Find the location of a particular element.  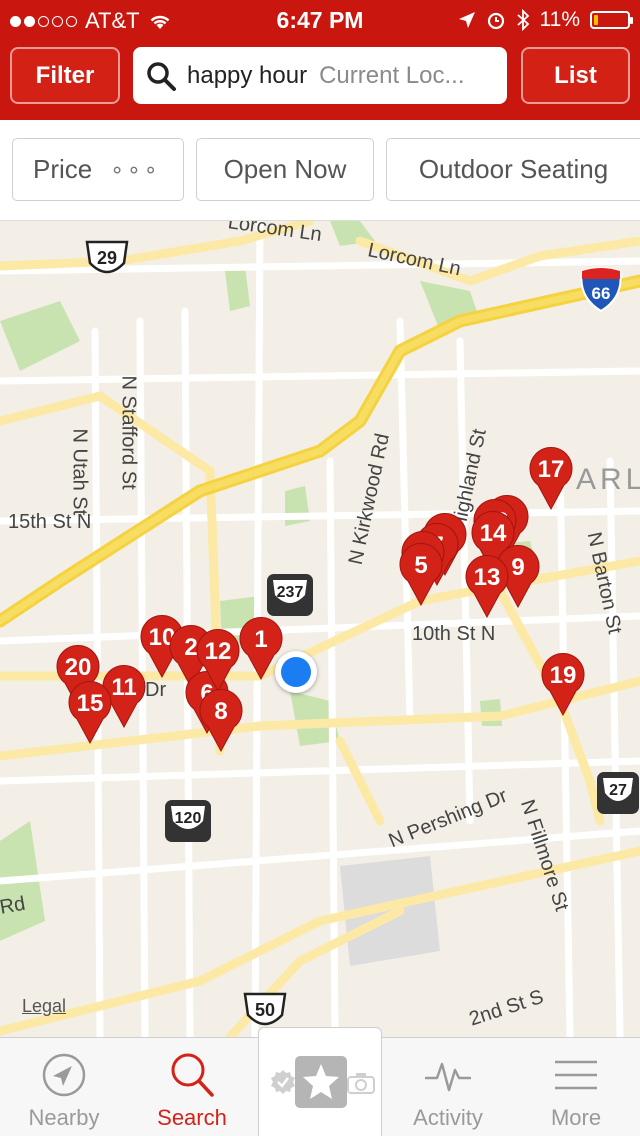

price-filter-chip: Price ∘∘∘ is located at coordinates (98, 169).